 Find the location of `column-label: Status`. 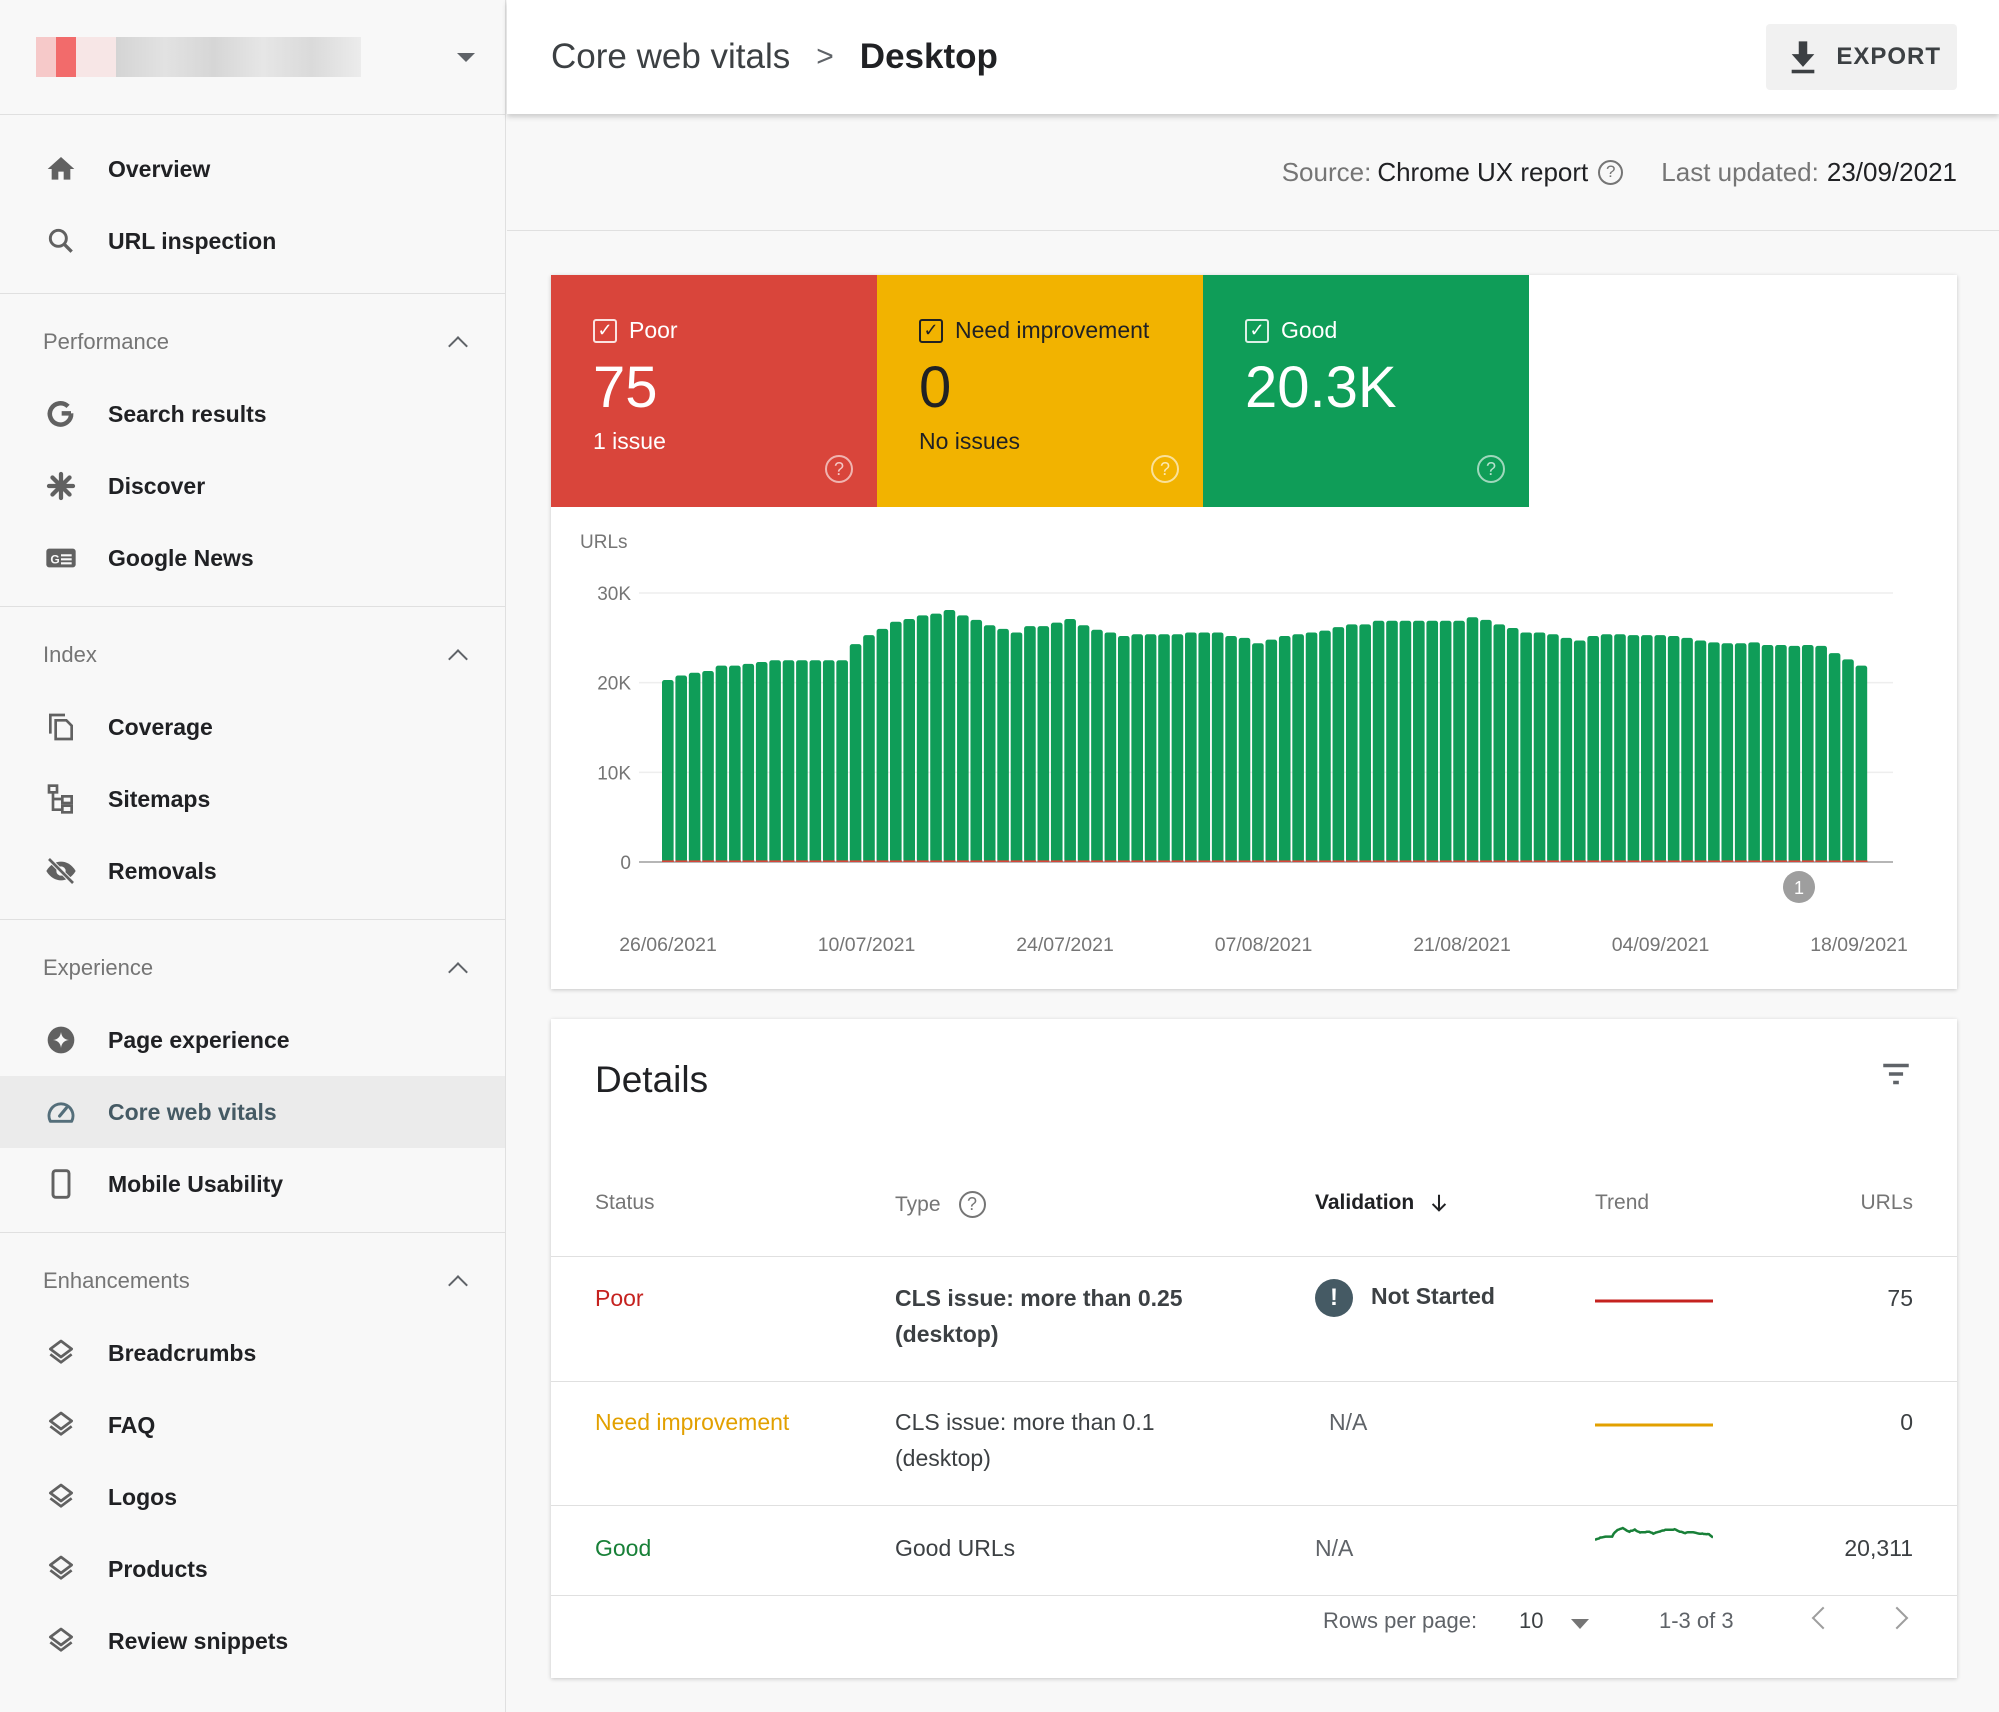

column-label: Status is located at coordinates (625, 1202).